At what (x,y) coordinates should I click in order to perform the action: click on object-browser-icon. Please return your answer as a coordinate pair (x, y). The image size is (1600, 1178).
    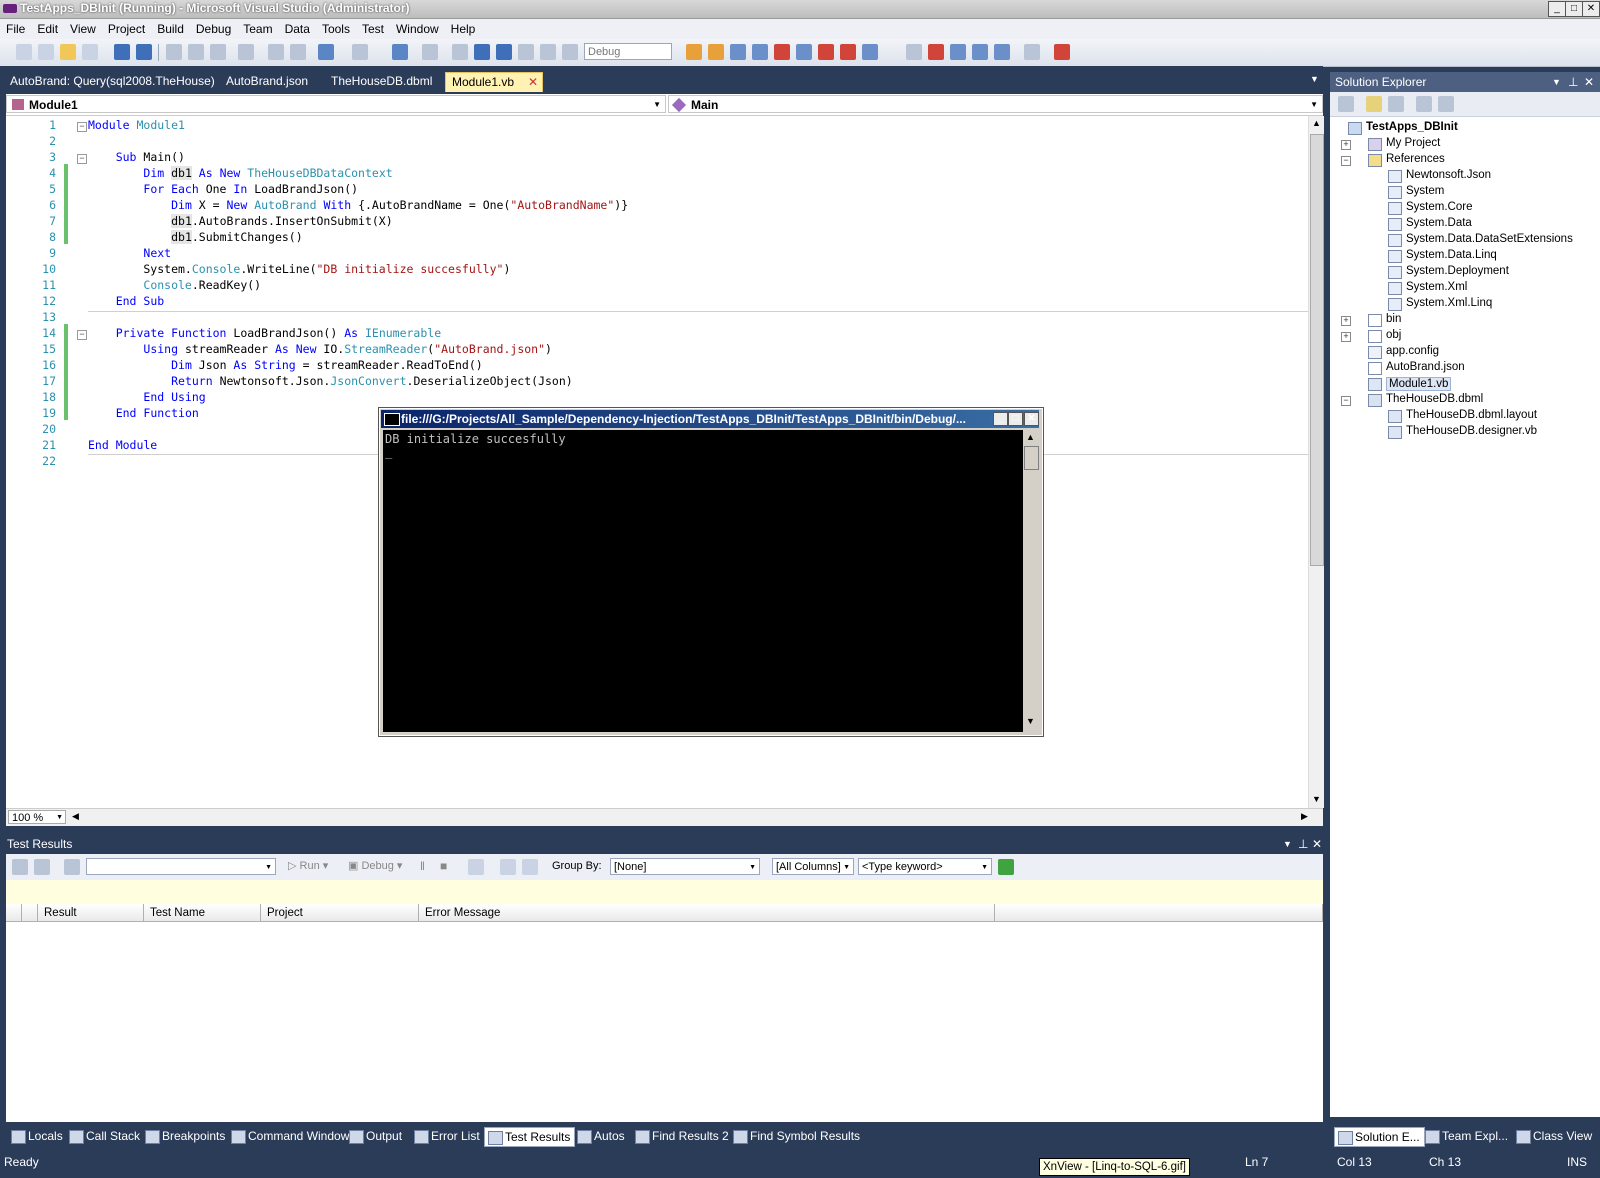
    Looking at the image, I should click on (738, 52).